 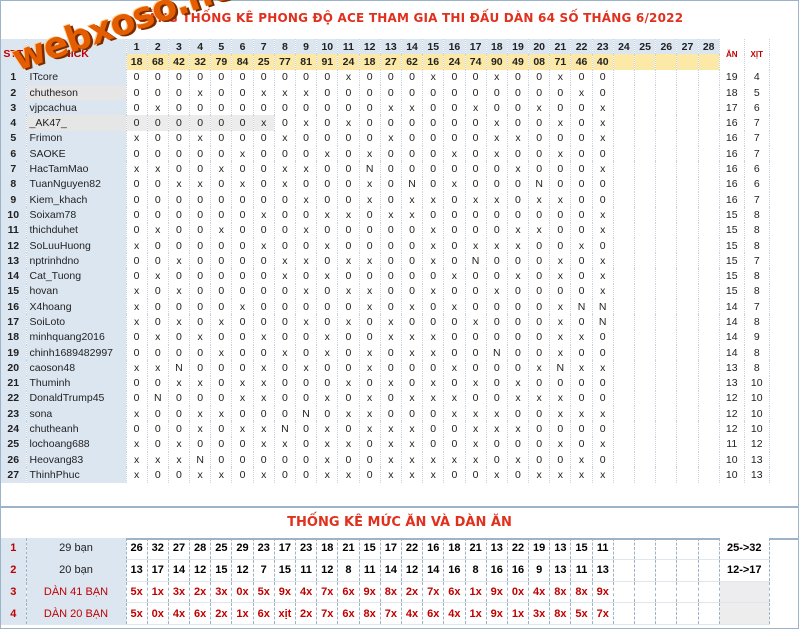 What do you see at coordinates (476, 570) in the screenshot?
I see `stats-cell: 8` at bounding box center [476, 570].